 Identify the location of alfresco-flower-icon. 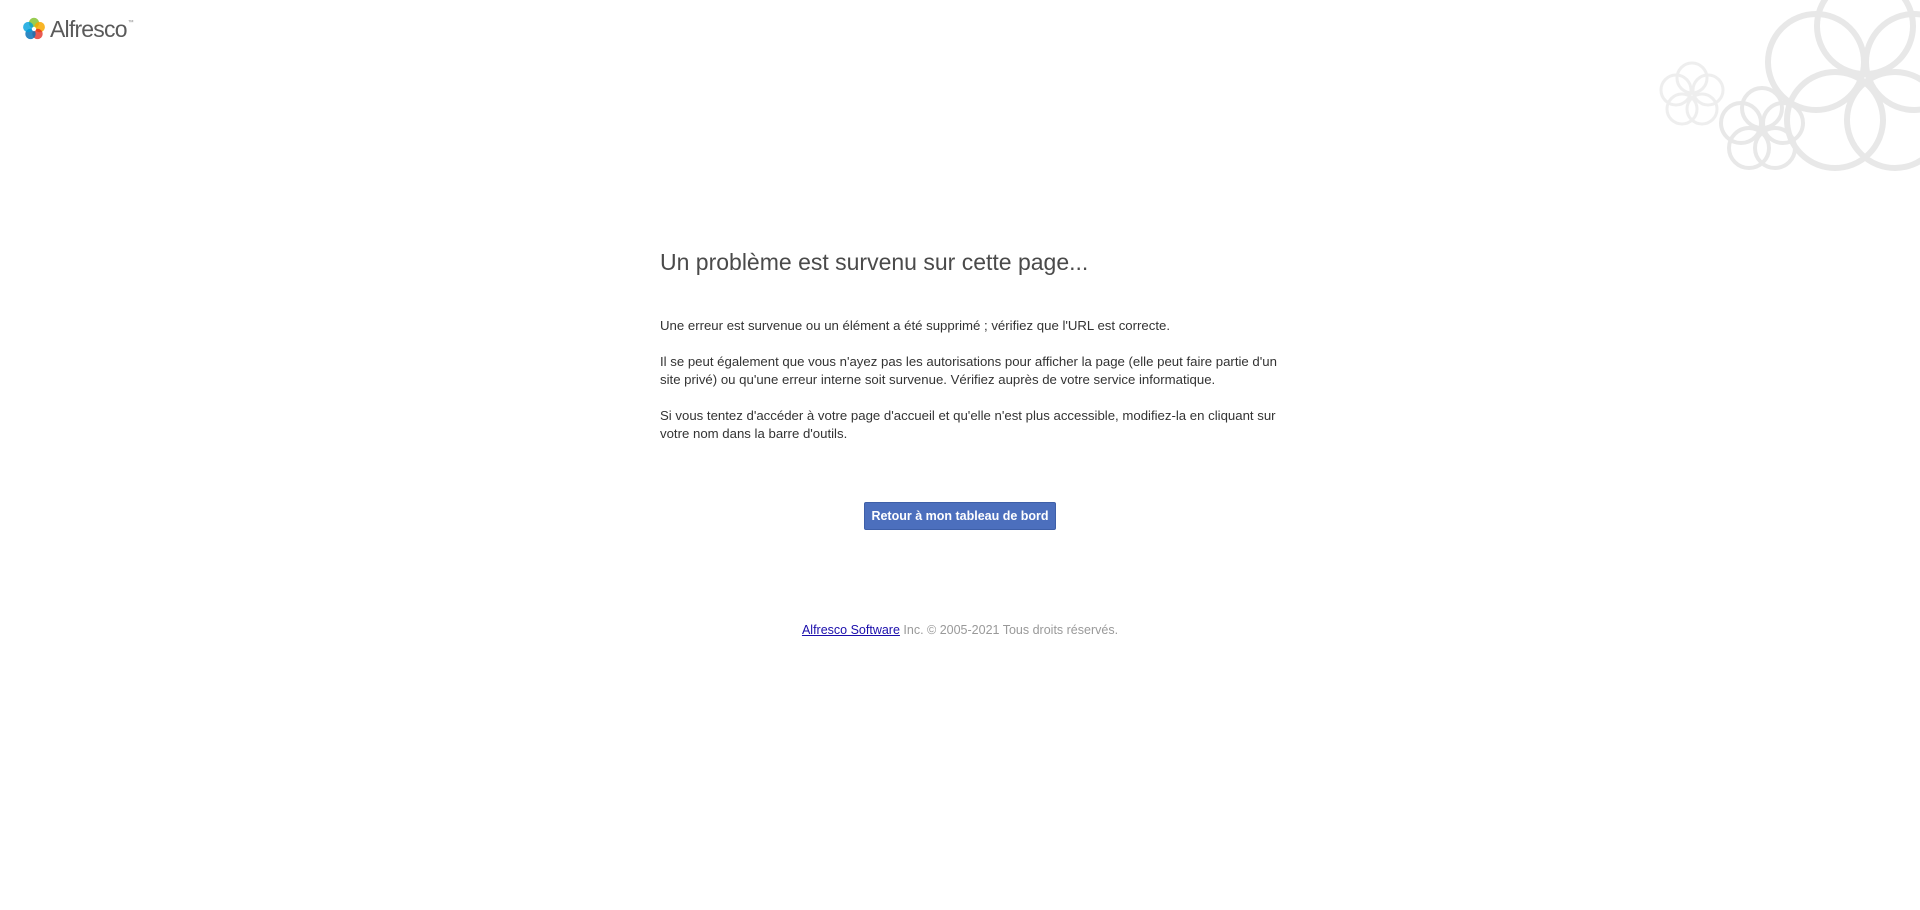
(34, 28).